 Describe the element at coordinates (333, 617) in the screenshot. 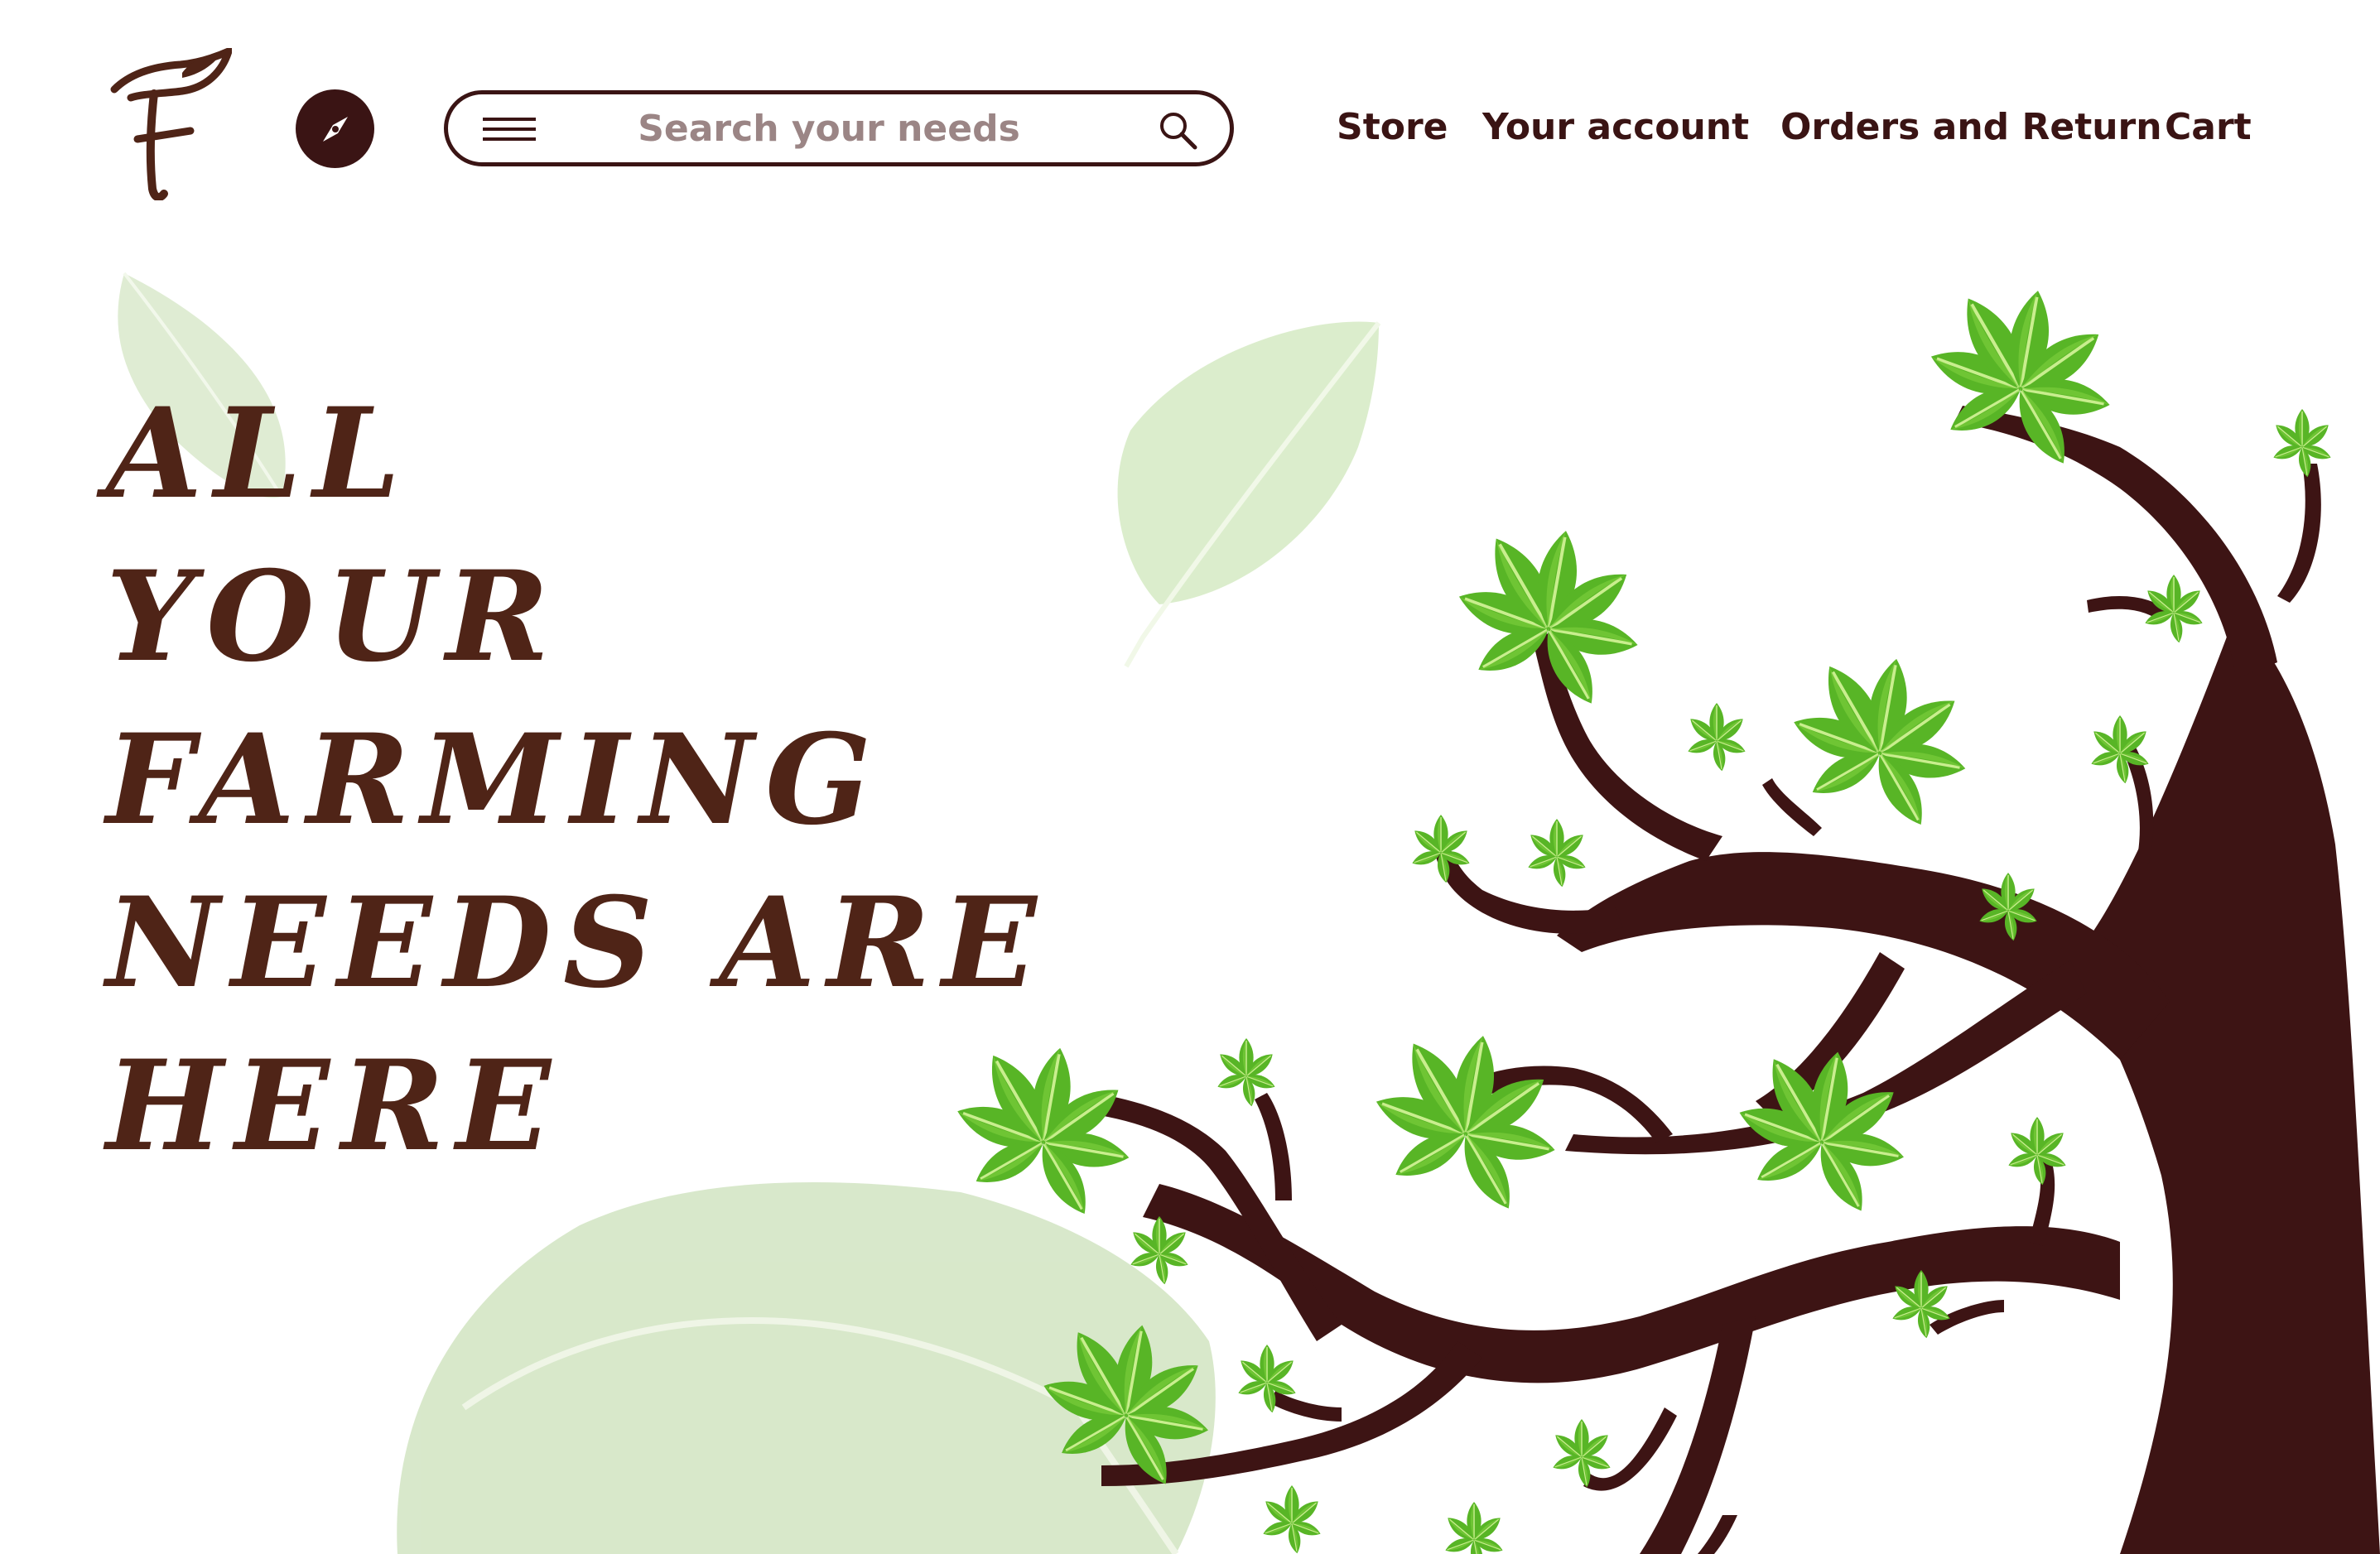

I see `hero-line: YOUR` at that location.